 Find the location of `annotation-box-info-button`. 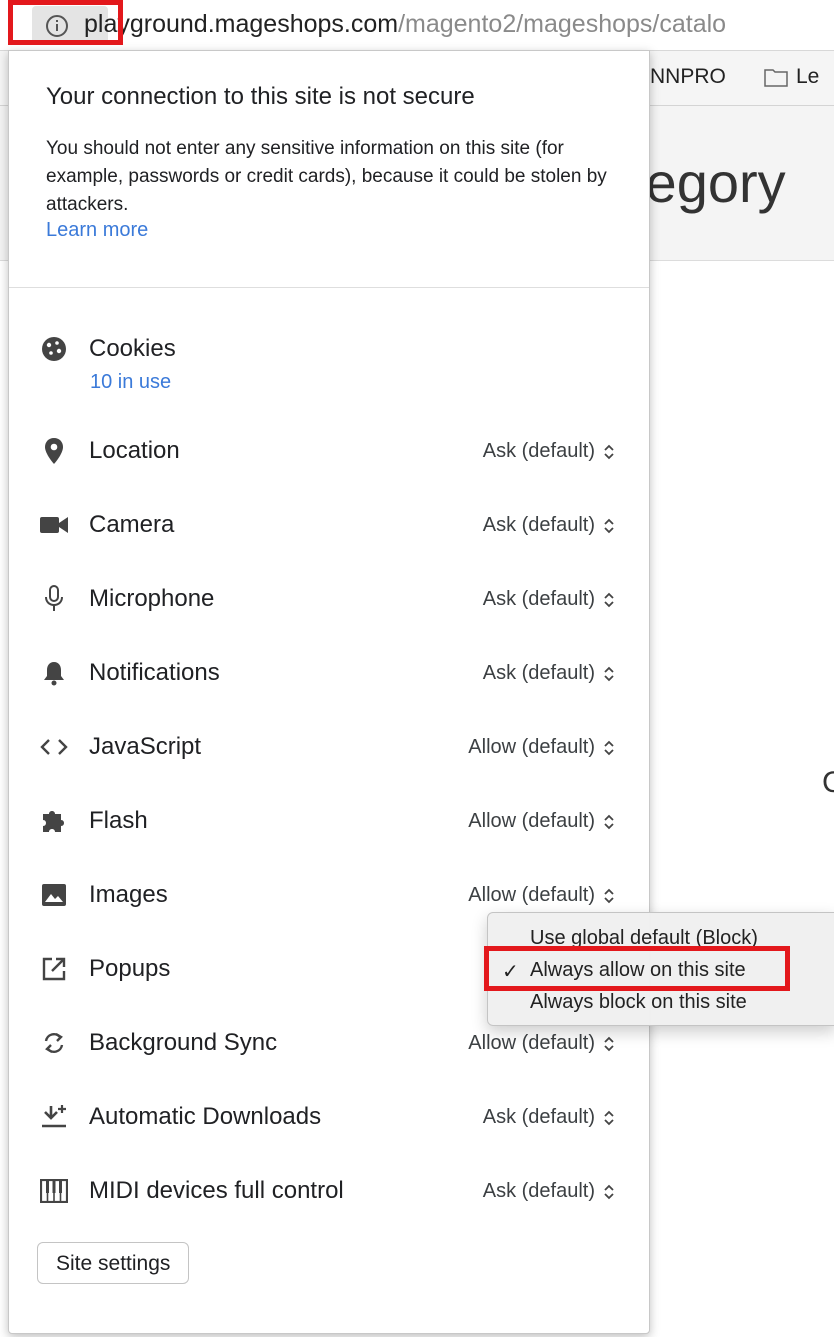

annotation-box-info-button is located at coordinates (65, 22).